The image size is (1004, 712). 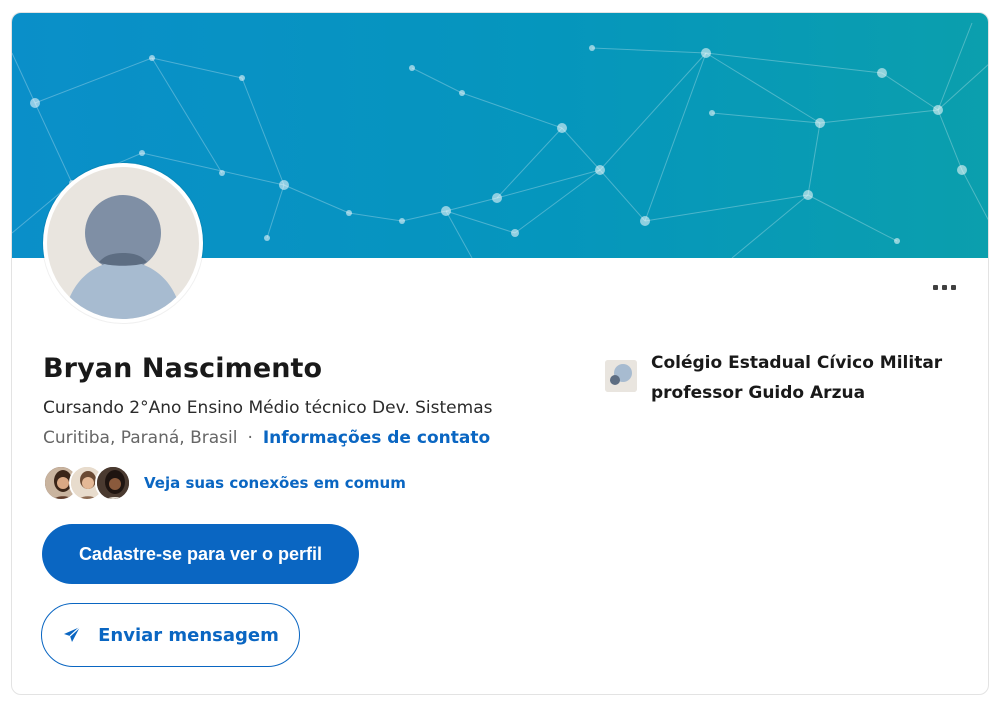 What do you see at coordinates (183, 368) in the screenshot?
I see `profile-name: Bryan Nascimento` at bounding box center [183, 368].